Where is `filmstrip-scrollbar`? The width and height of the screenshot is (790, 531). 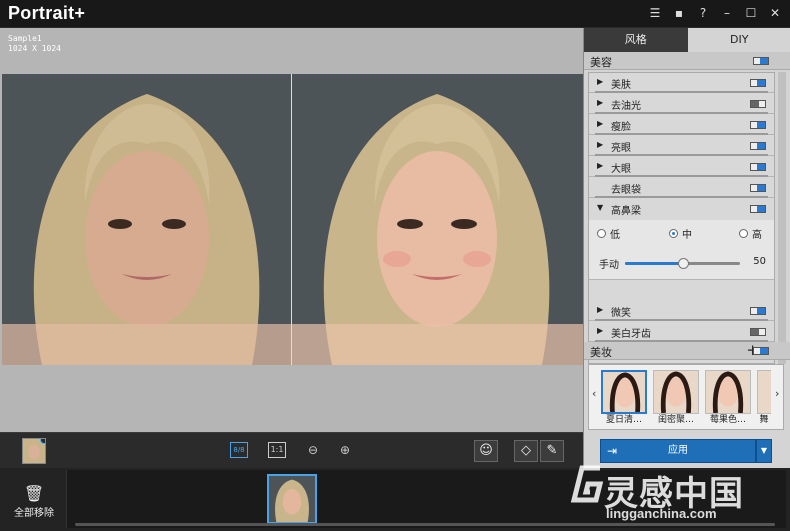 filmstrip-scrollbar is located at coordinates (425, 524).